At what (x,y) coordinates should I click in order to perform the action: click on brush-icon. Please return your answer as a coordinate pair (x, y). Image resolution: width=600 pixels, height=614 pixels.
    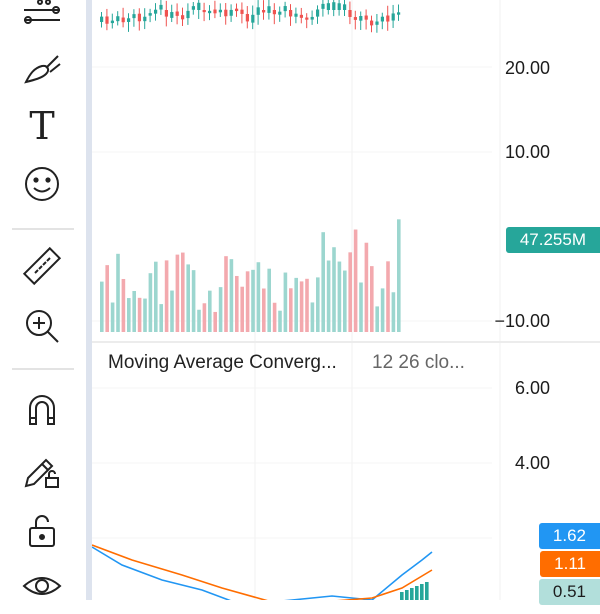
    Looking at the image, I should click on (42, 70).